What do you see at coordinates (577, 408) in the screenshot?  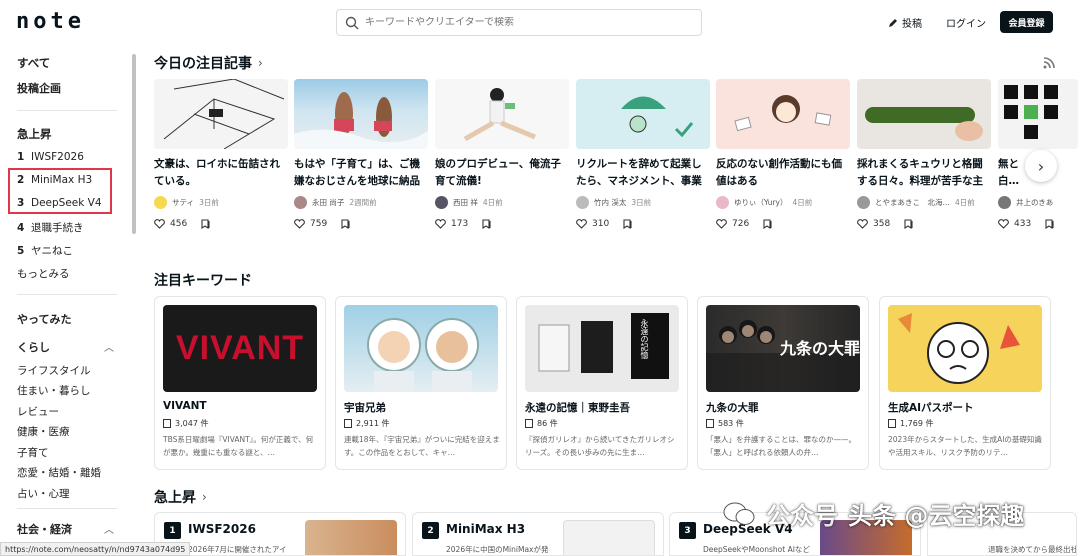 I see `keyword-title: 永遠の記憶｜東野圭吾` at bounding box center [577, 408].